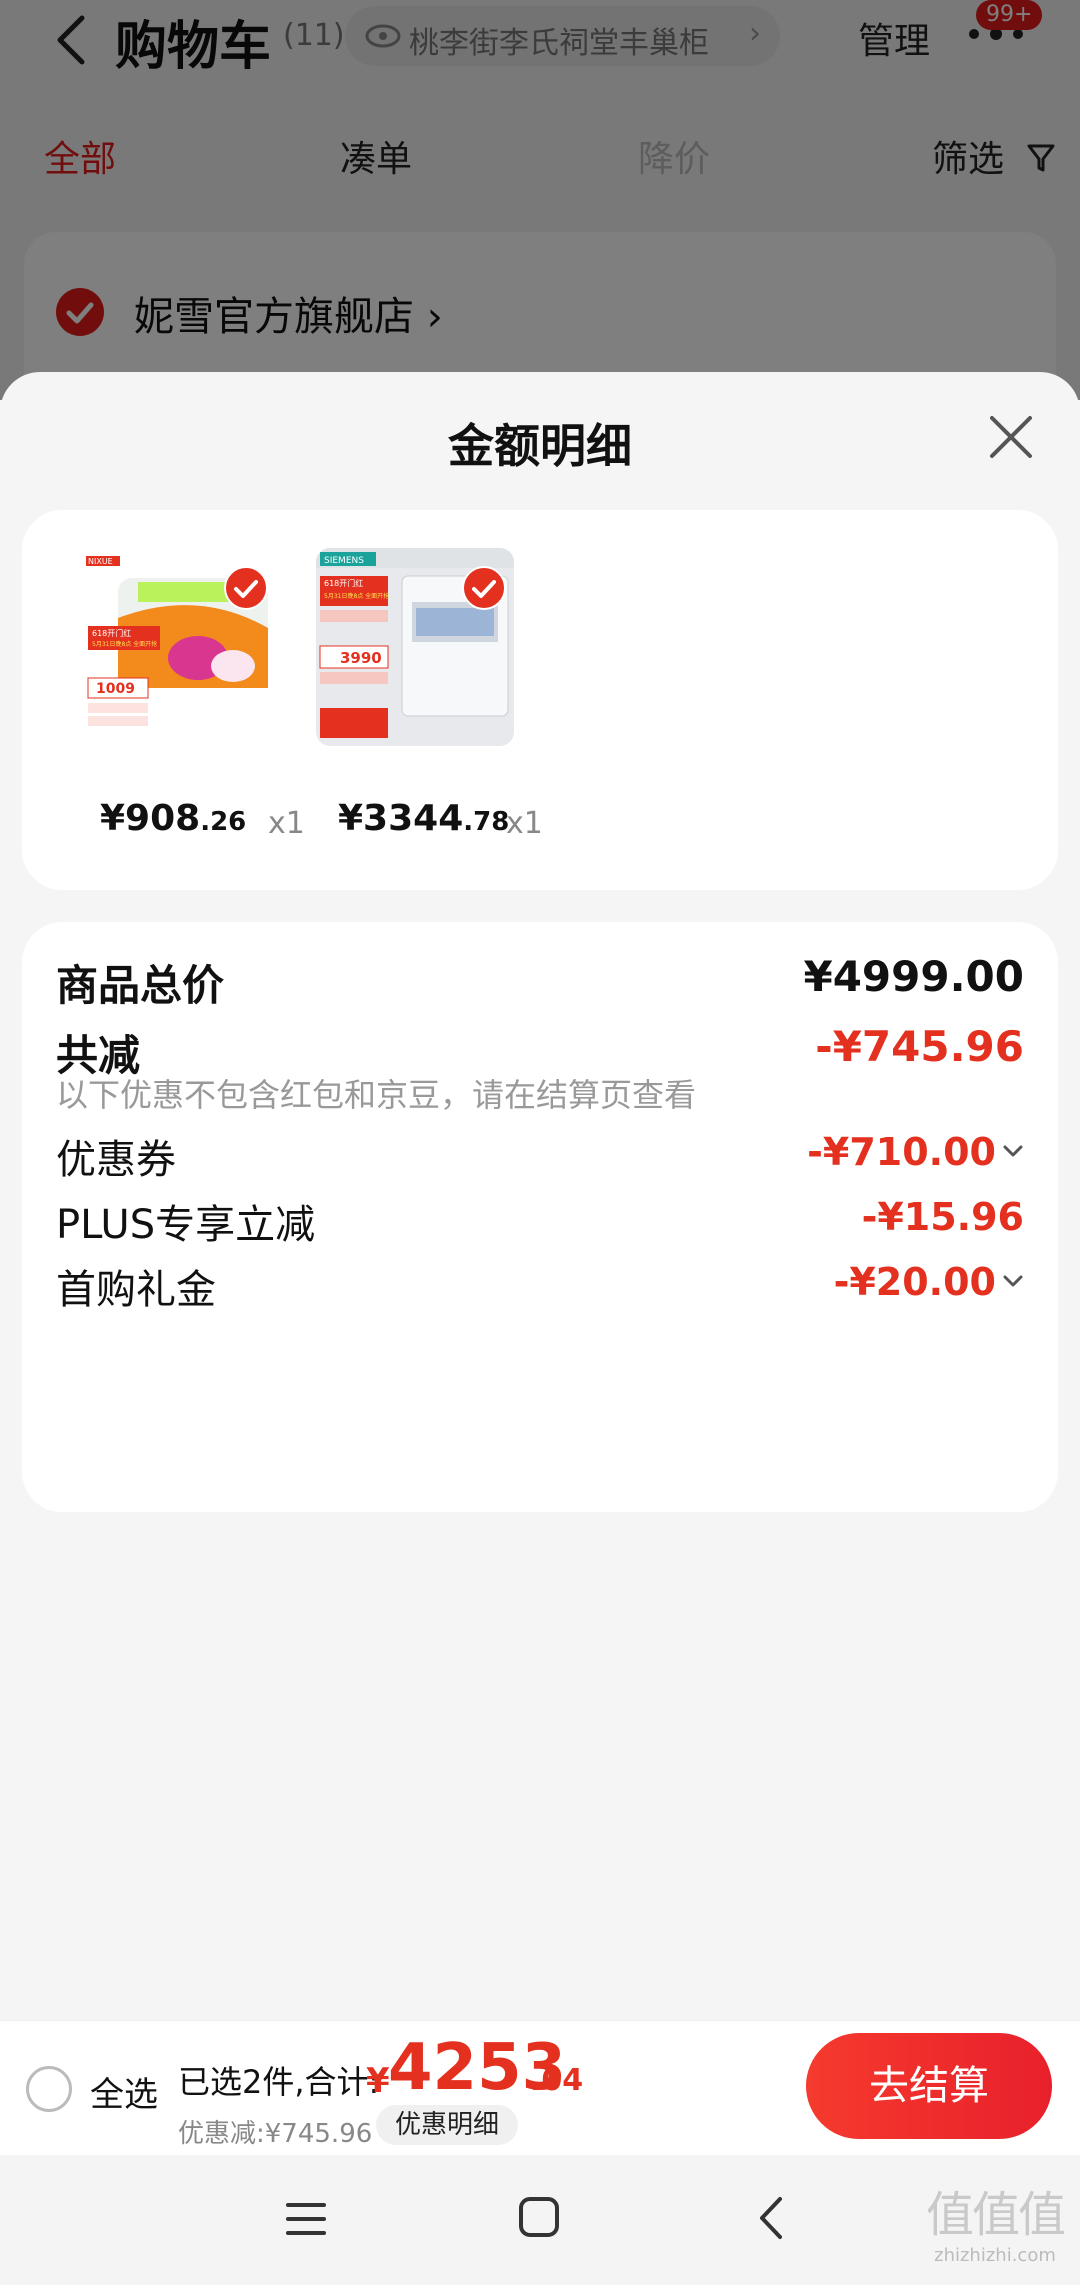 The height and width of the screenshot is (2285, 1080). Describe the element at coordinates (995, 2215) in the screenshot. I see `watermark-logo: 值值值` at that location.